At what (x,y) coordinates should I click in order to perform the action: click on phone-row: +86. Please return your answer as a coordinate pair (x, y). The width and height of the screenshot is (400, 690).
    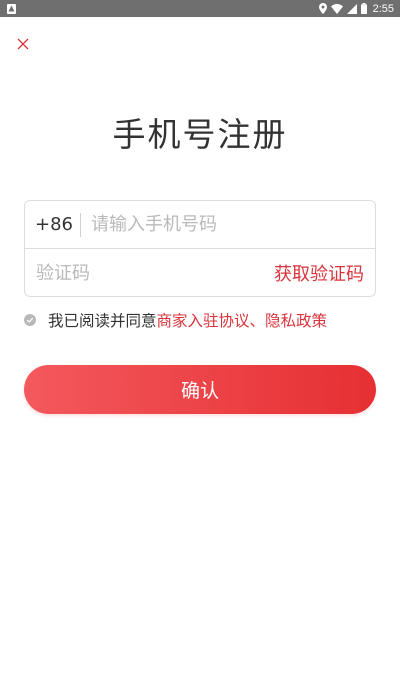
    Looking at the image, I should click on (200, 225).